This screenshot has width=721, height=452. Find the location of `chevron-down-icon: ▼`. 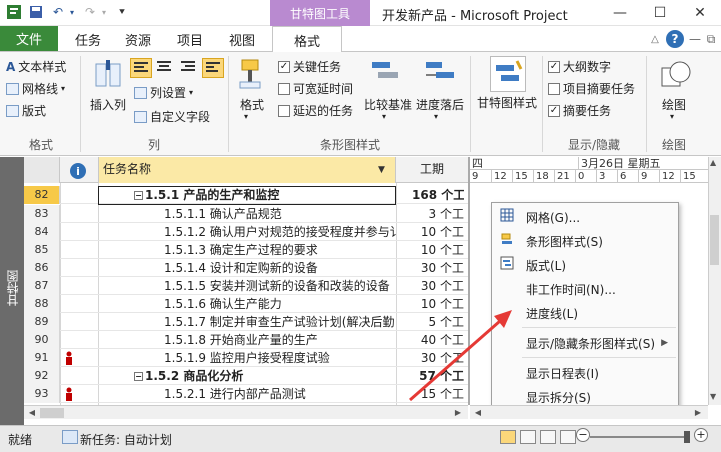

chevron-down-icon: ▼ is located at coordinates (381, 170).